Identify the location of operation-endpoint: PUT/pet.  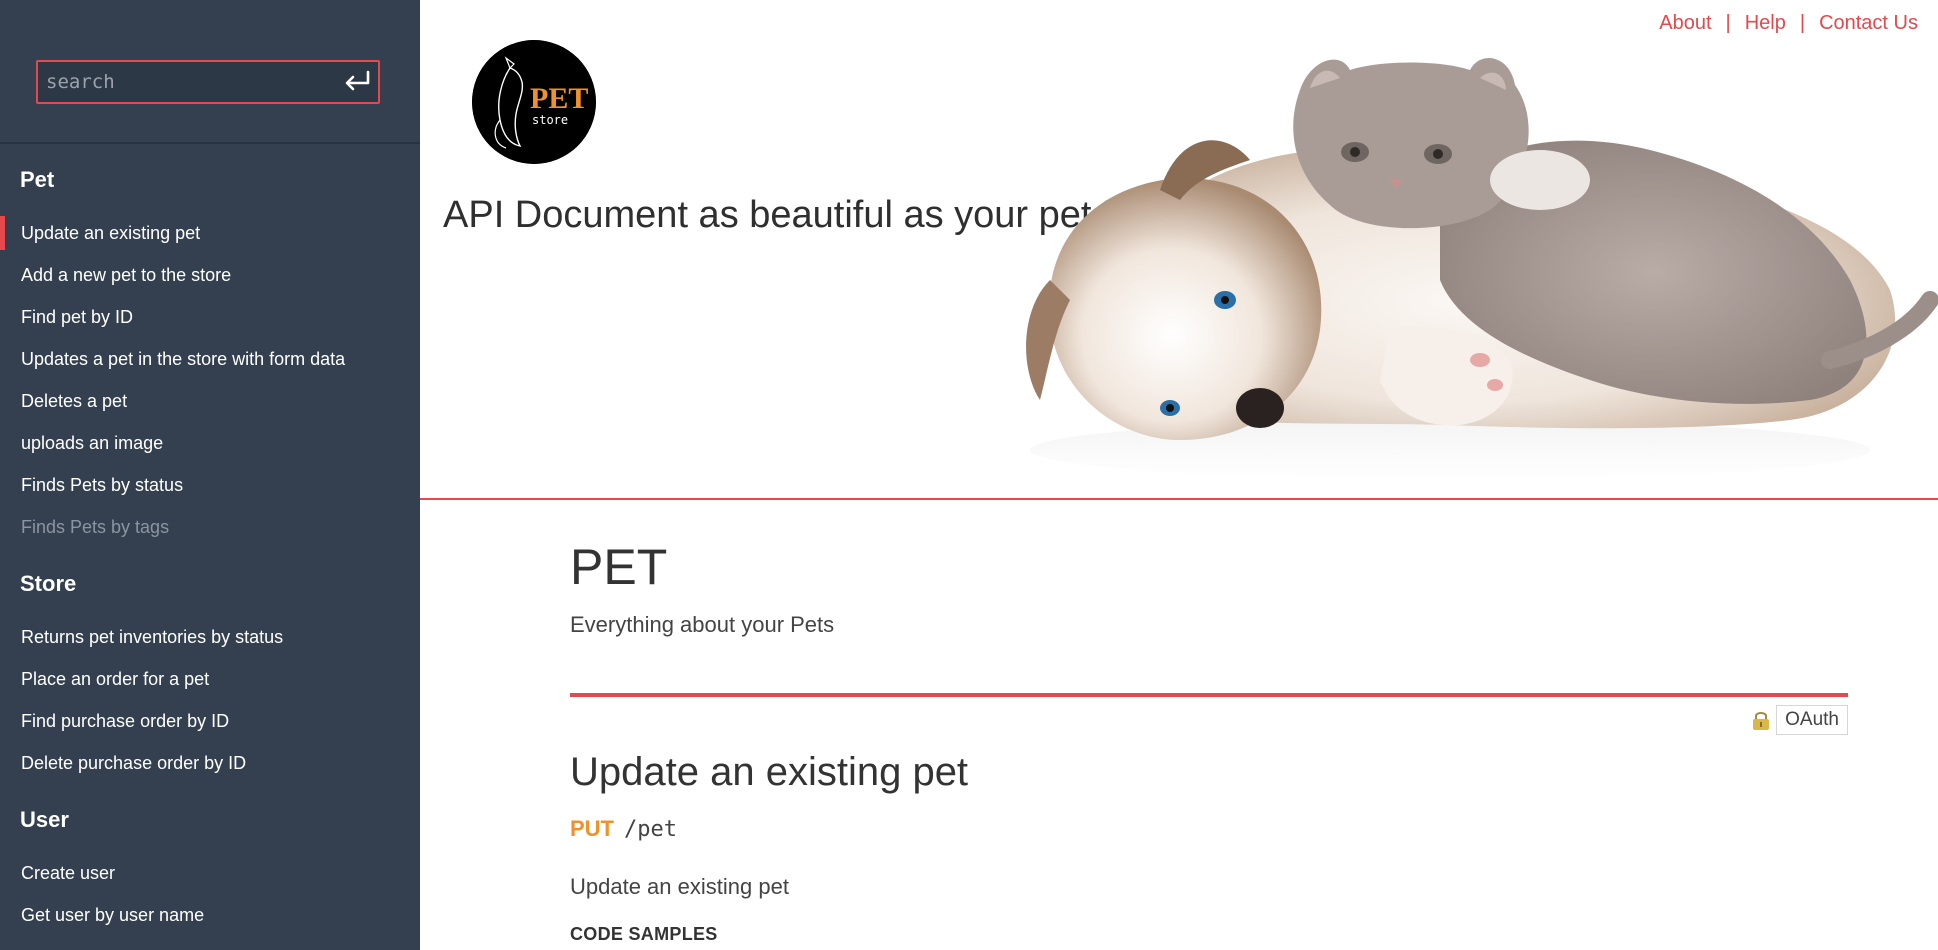
(623, 829).